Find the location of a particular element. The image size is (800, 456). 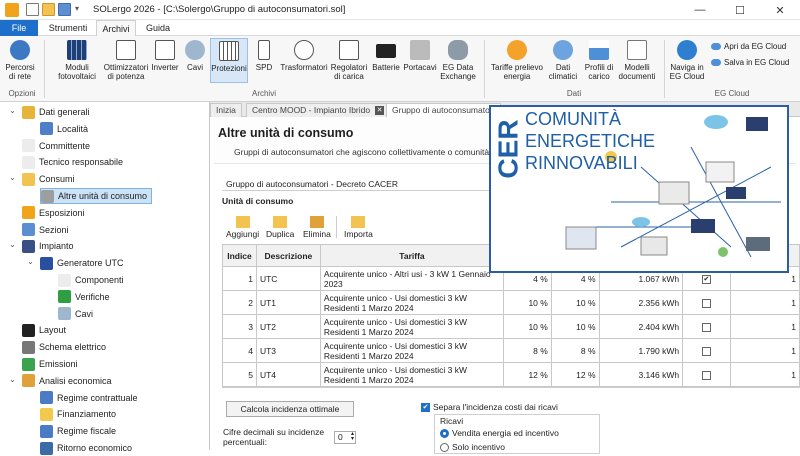

cell-p2: 12 % is located at coordinates (575, 374).